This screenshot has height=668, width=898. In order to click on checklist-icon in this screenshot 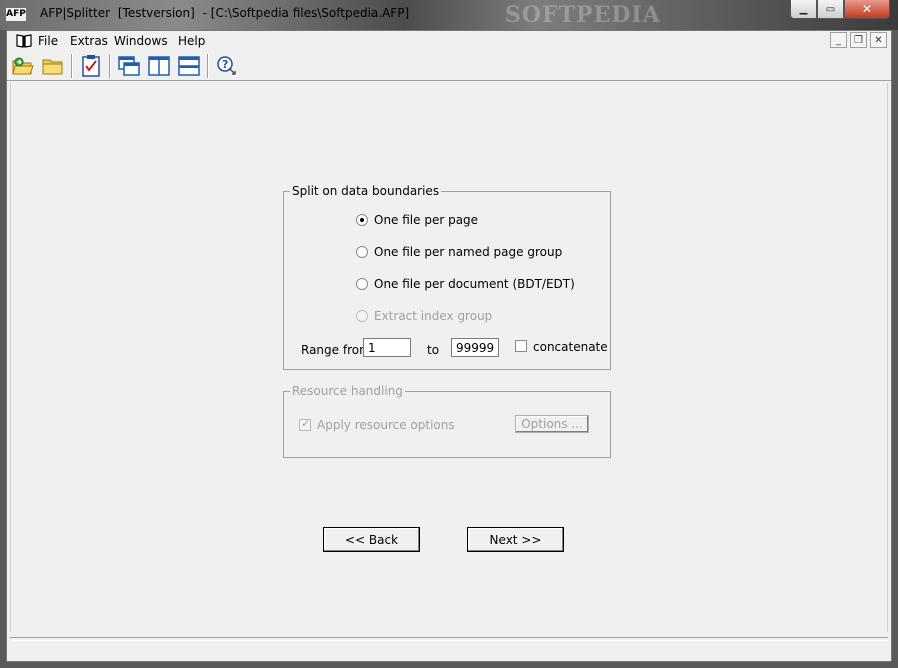, I will do `click(91, 66)`.